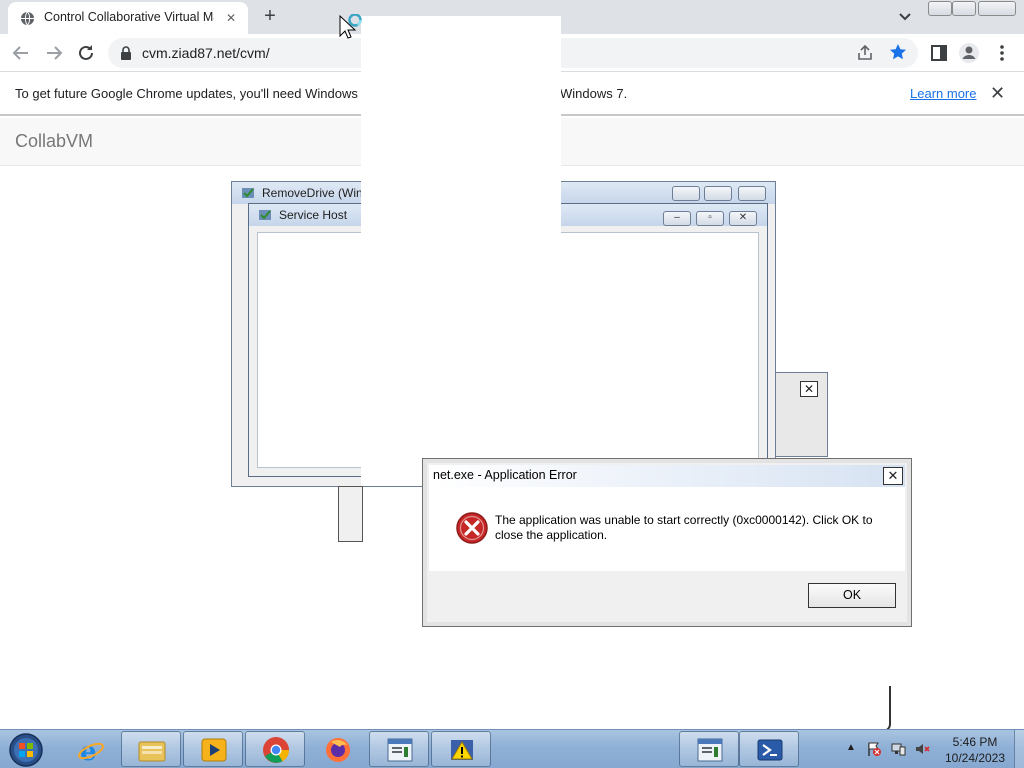  Describe the element at coordinates (206, 53) in the screenshot. I see `address-url: cvm.ziad87.net/cvm/` at that location.